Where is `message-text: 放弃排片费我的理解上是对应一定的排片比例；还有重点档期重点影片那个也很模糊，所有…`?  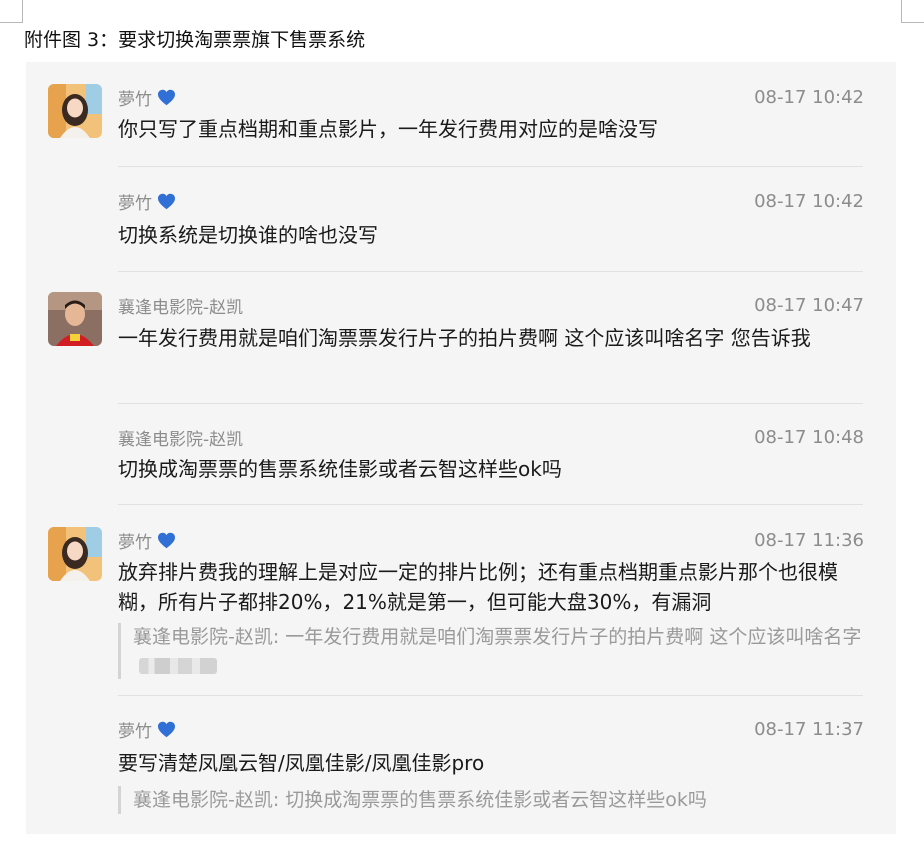 message-text: 放弃排片费我的理解上是对应一定的排片比例；还有重点档期重点影片那个也很模糊，所有… is located at coordinates (490, 587).